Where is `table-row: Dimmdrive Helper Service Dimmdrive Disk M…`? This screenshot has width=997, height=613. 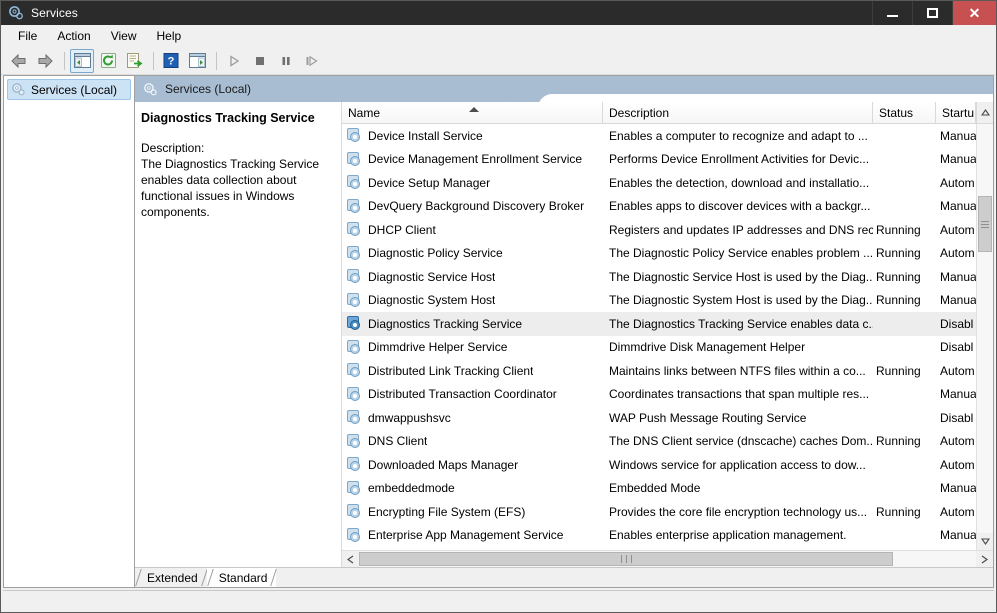 table-row: Dimmdrive Helper Service Dimmdrive Disk M… is located at coordinates (659, 348).